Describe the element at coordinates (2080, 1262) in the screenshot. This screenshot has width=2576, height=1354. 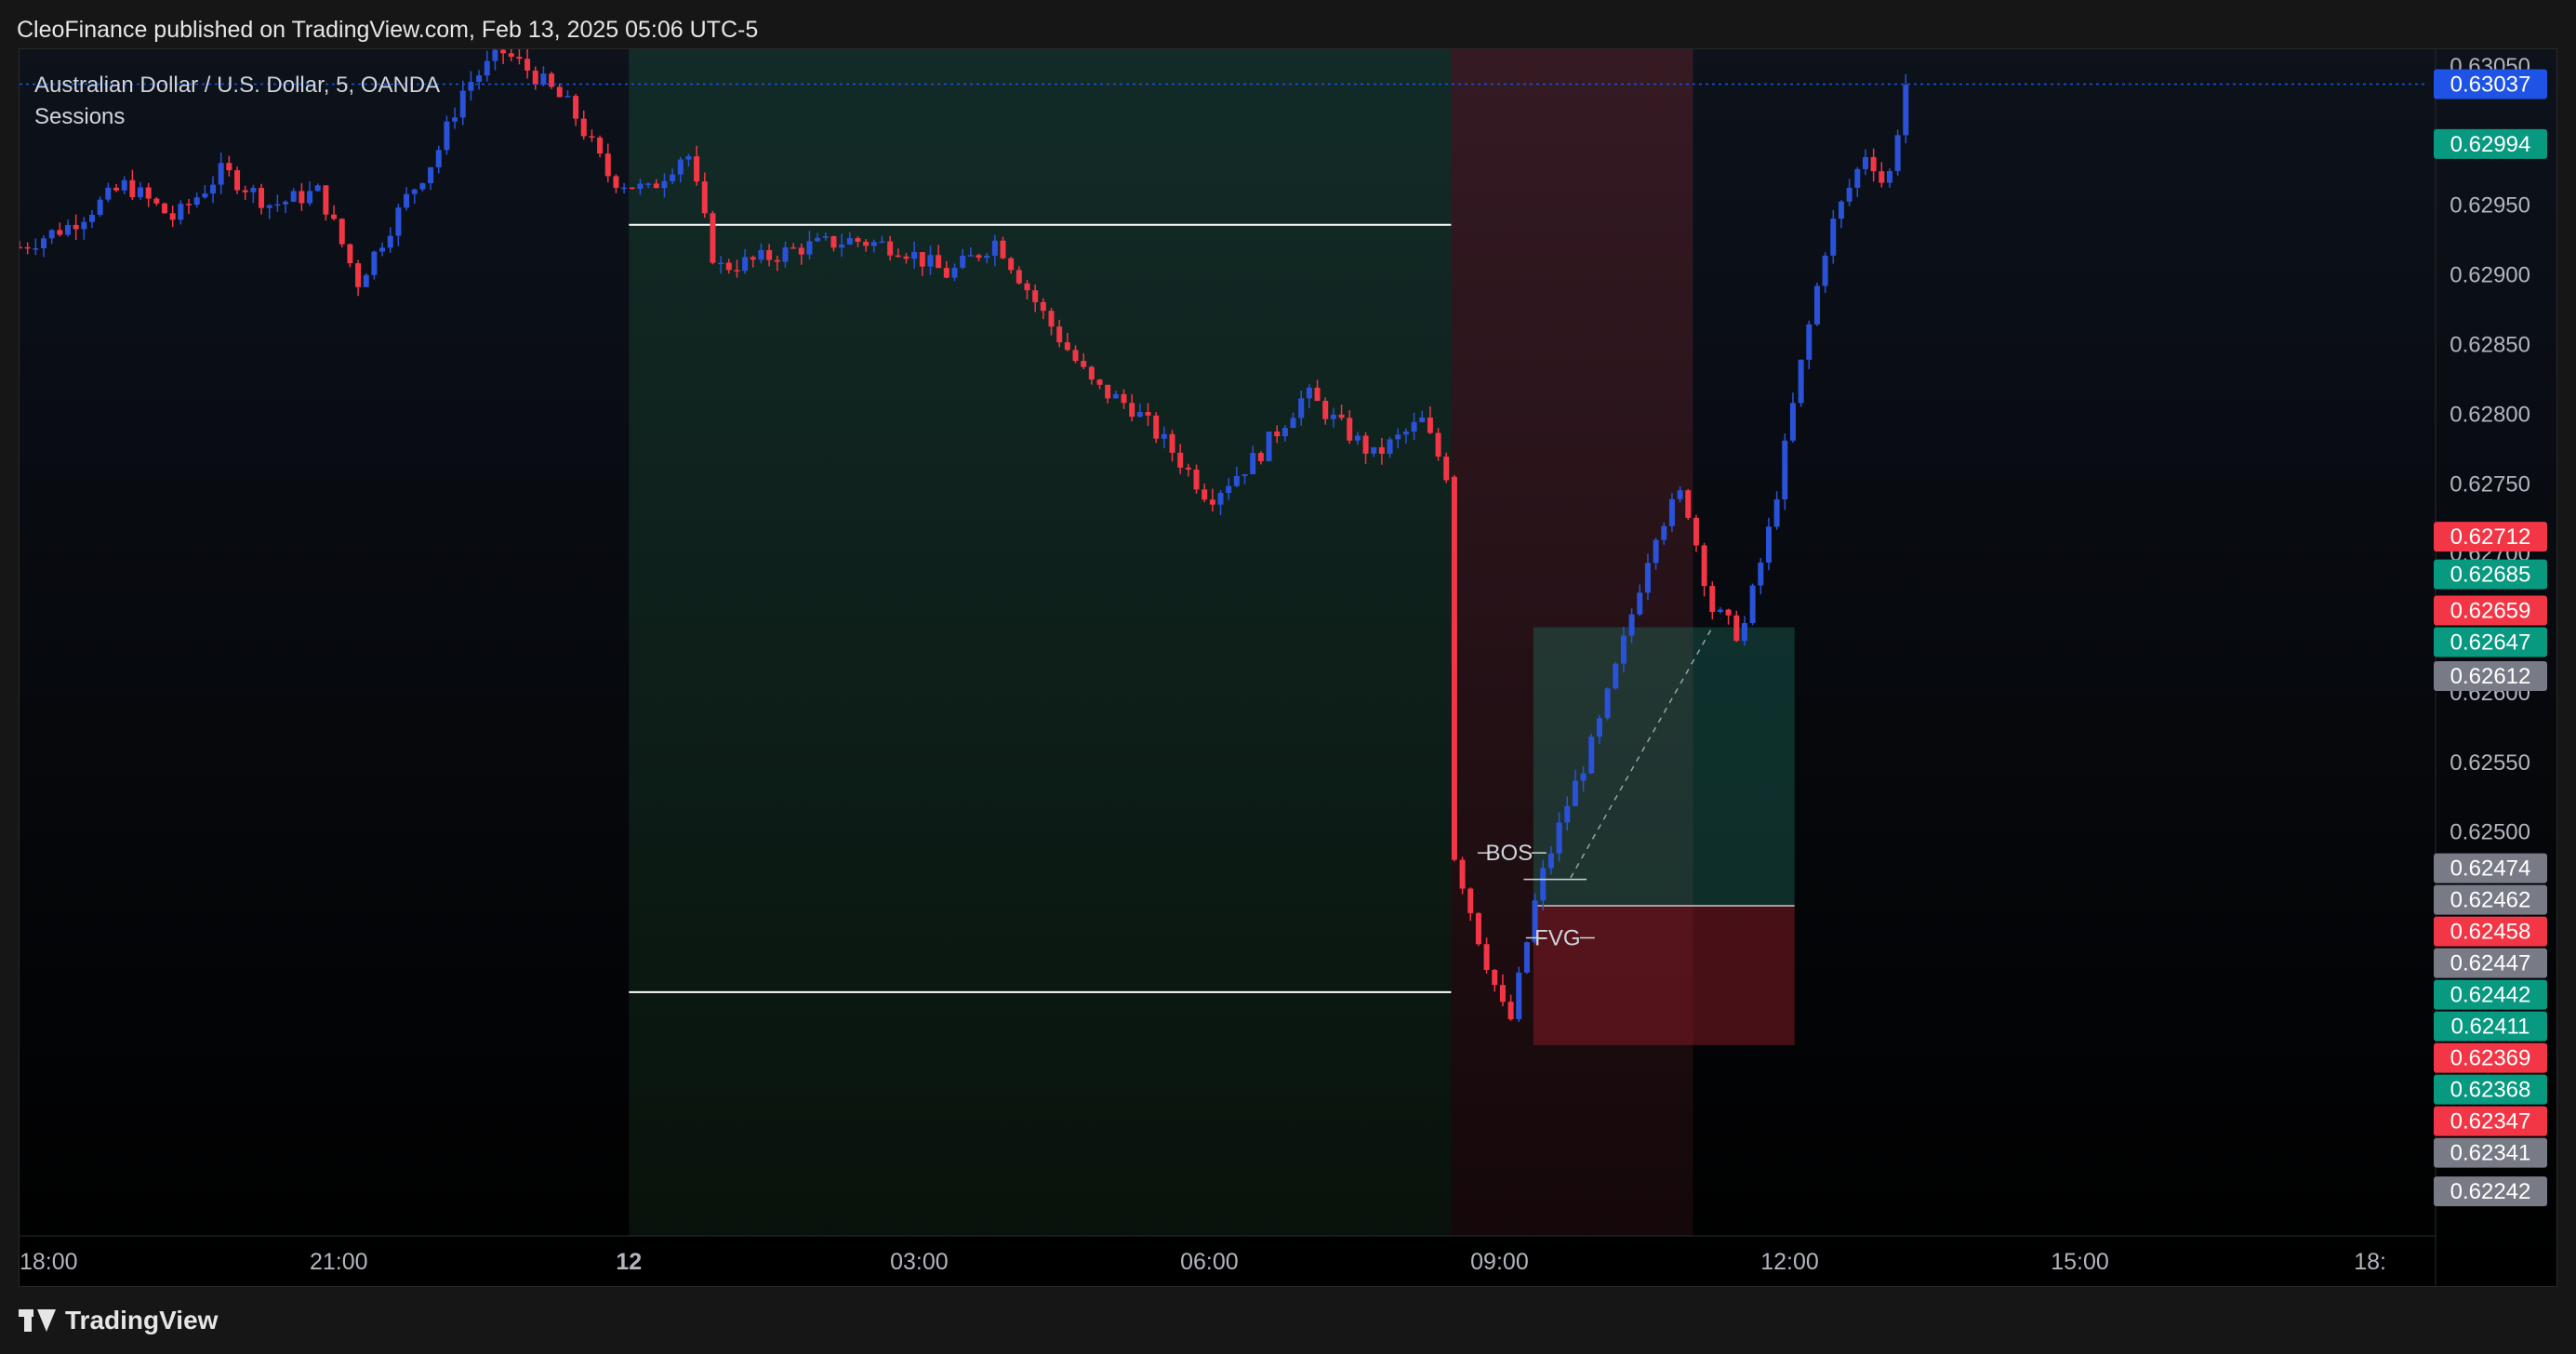
I see `time-tick-label: 15:00` at that location.